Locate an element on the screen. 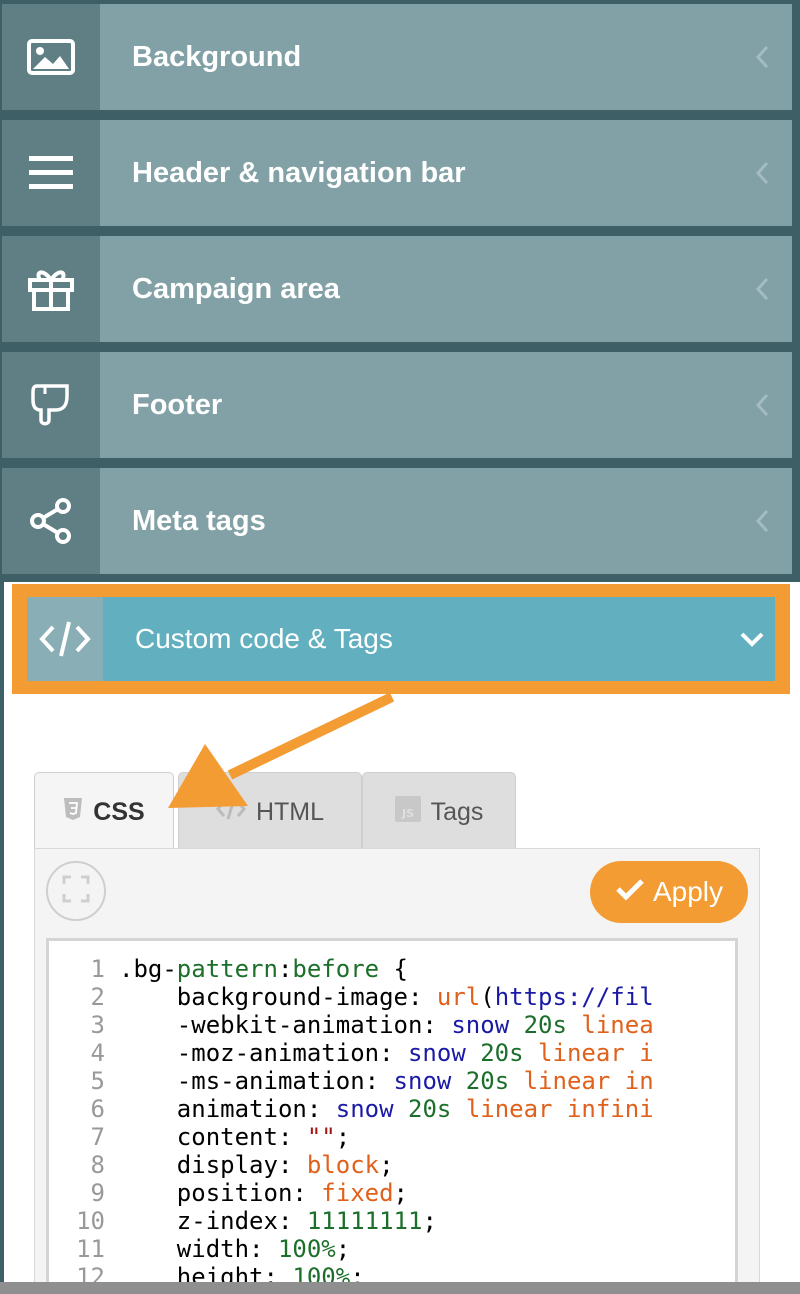  menu-item-header: Header & navigation bar is located at coordinates (397, 173).